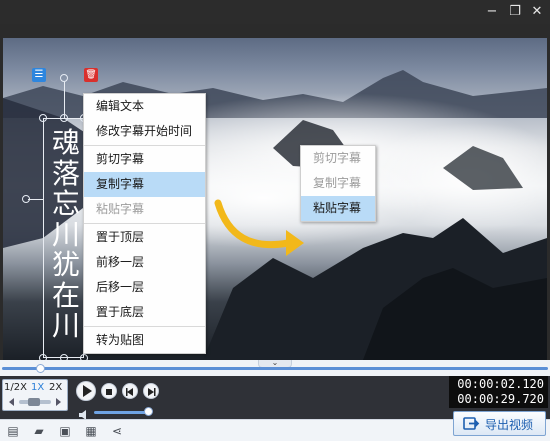 The width and height of the screenshot is (550, 441). What do you see at coordinates (66, 234) in the screenshot?
I see `subtitle-text: 魂落忘川犹在川` at bounding box center [66, 234].